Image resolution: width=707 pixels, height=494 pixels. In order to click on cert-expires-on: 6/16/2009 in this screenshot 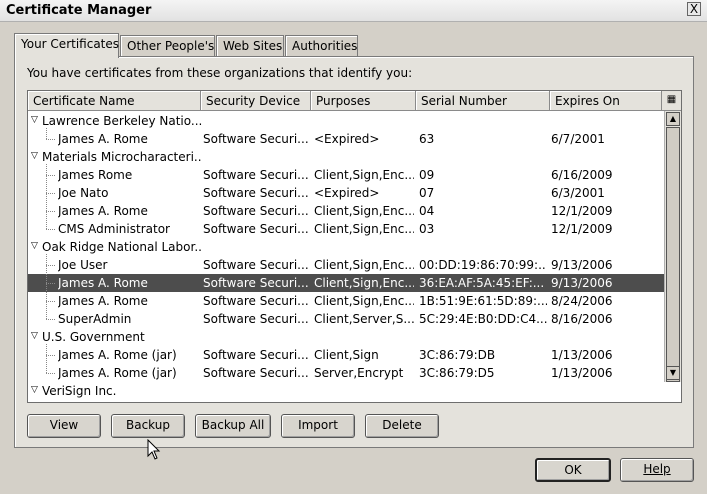, I will do `click(582, 175)`.